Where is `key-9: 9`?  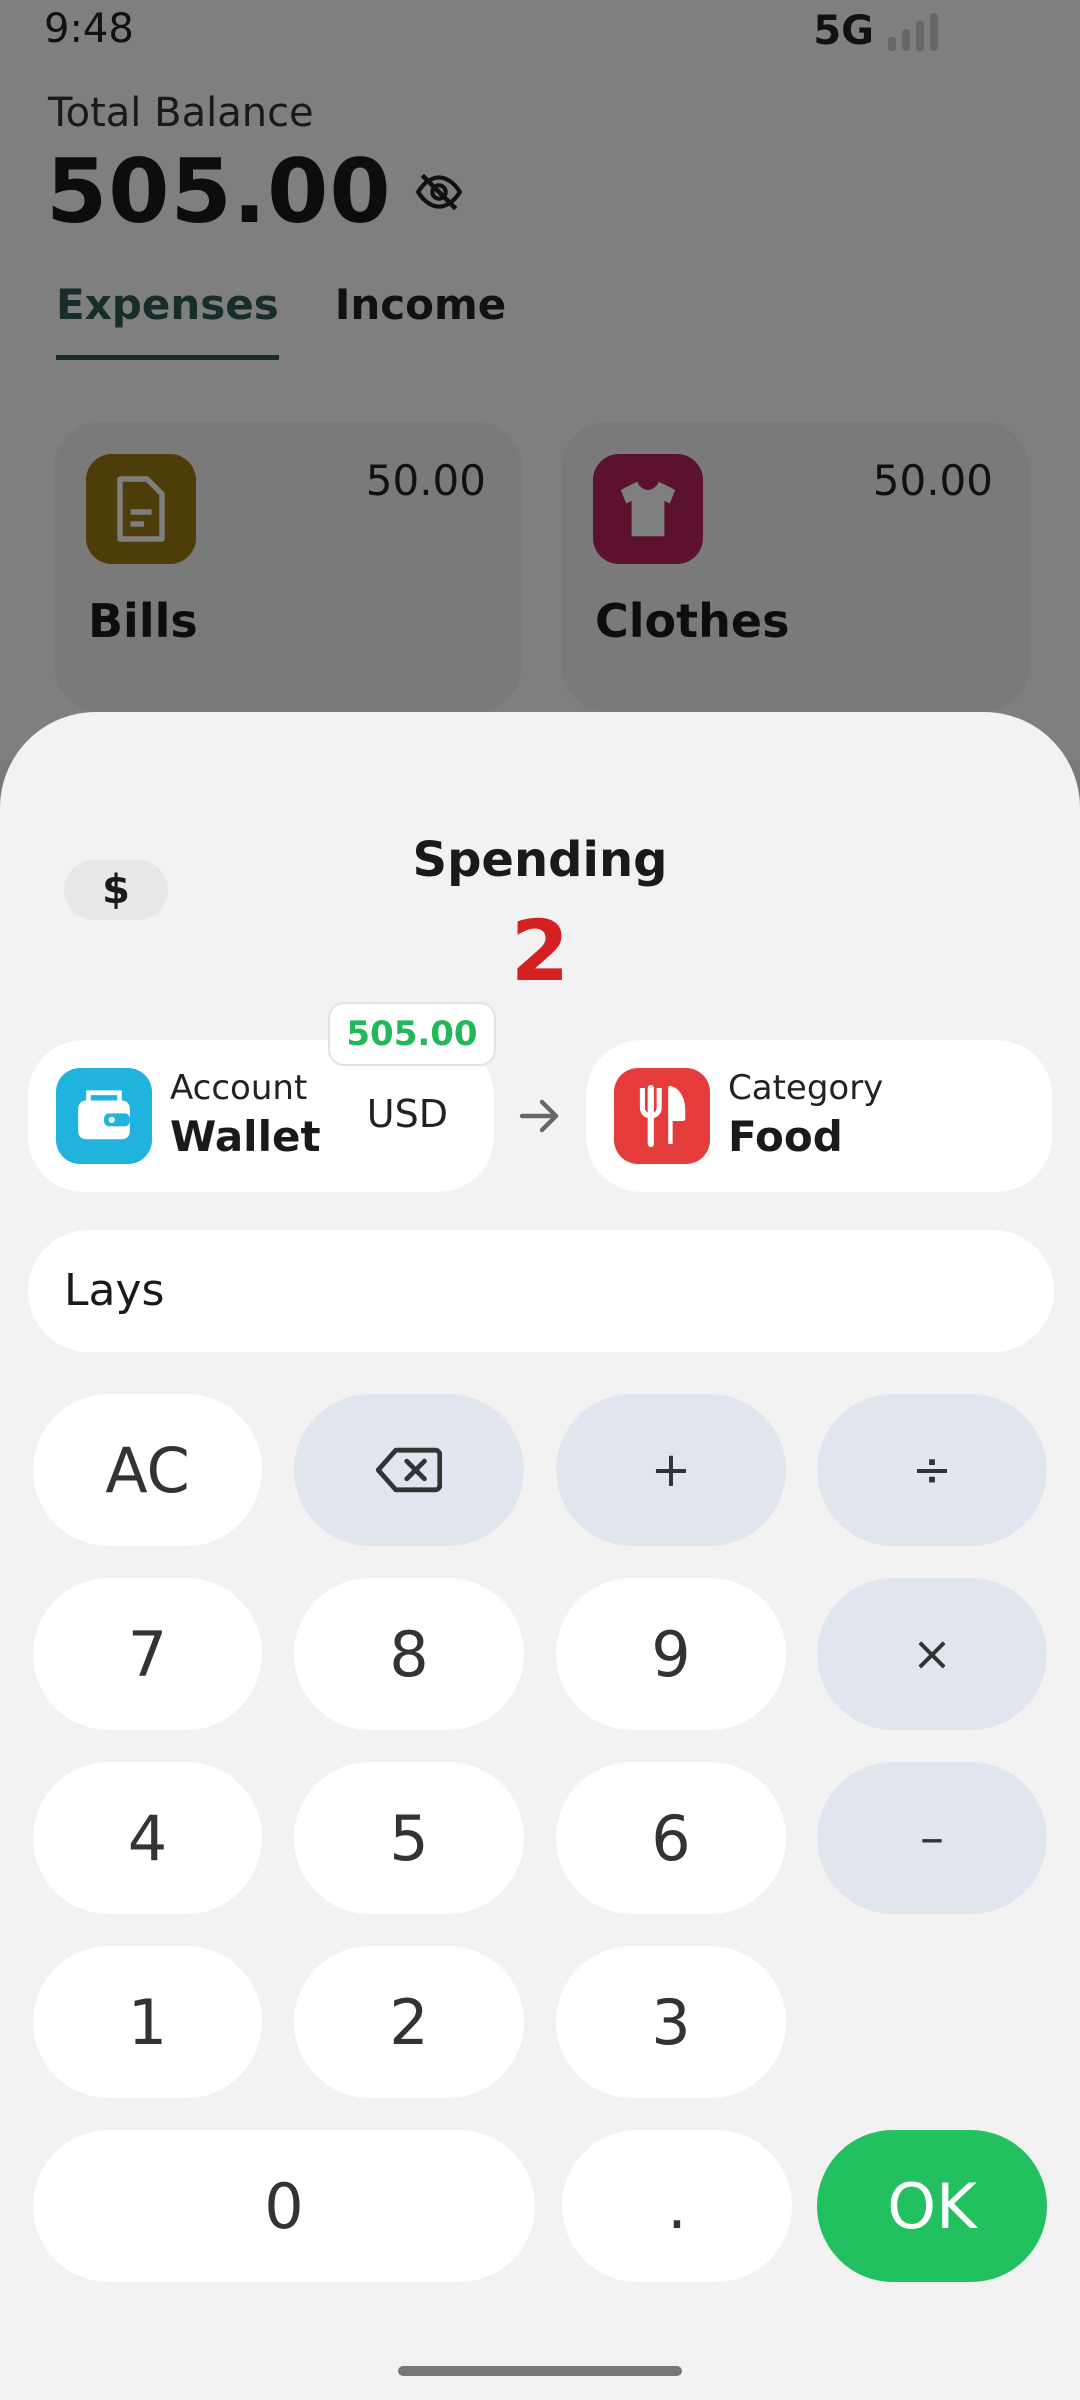 key-9: 9 is located at coordinates (671, 1654).